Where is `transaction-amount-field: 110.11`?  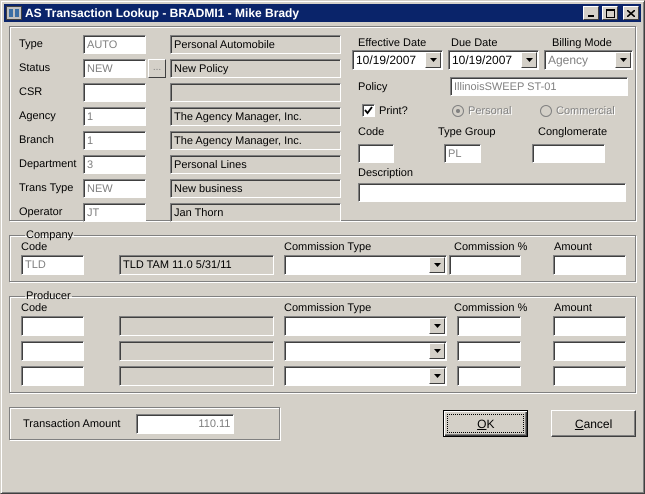
transaction-amount-field: 110.11 is located at coordinates (185, 424).